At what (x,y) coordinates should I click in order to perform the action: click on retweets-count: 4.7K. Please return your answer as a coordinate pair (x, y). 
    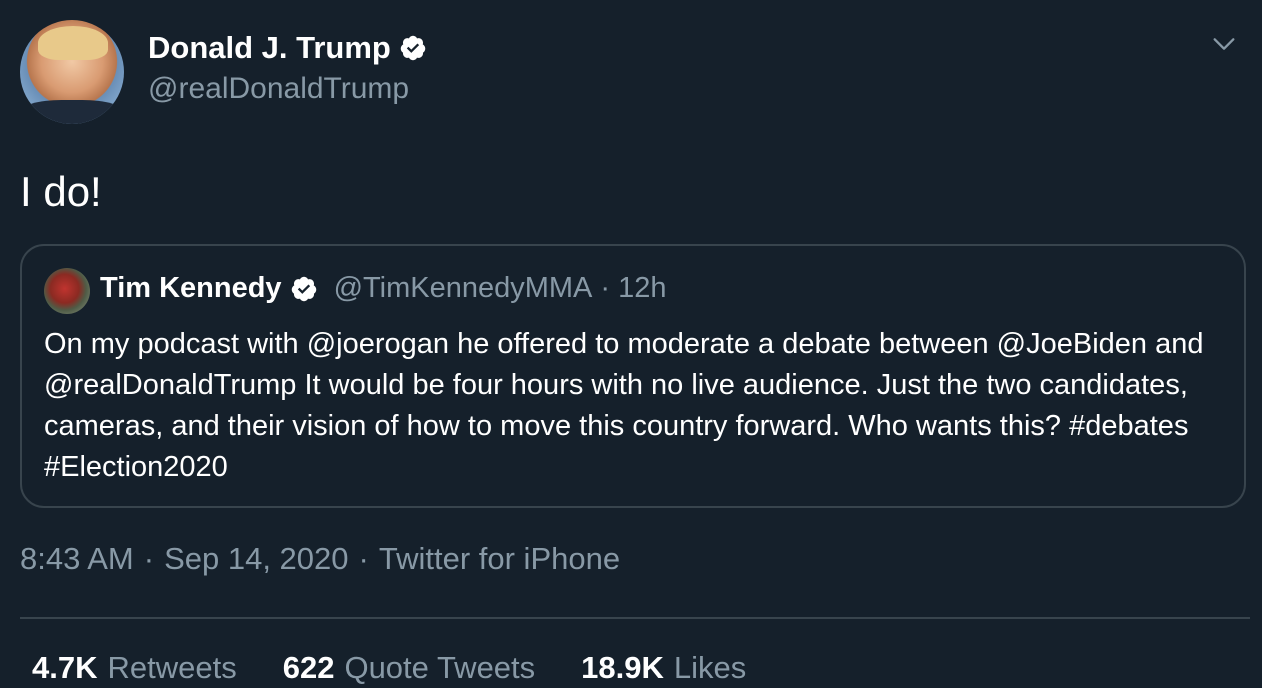
    Looking at the image, I should click on (65, 667).